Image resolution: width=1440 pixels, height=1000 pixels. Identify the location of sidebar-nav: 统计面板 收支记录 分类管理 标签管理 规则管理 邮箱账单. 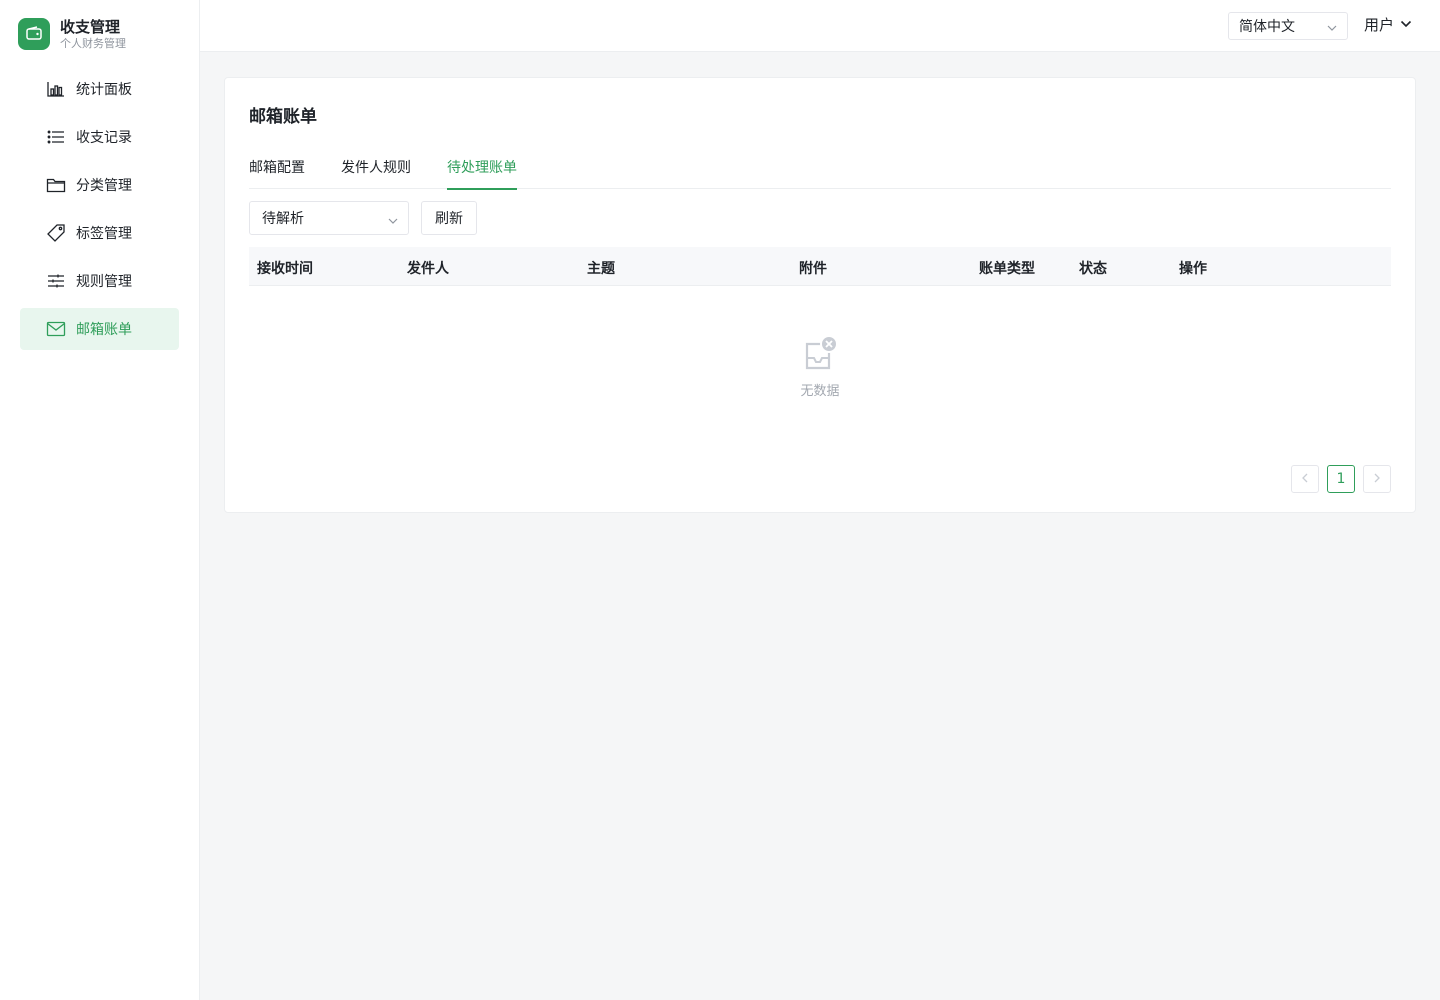
(99, 209).